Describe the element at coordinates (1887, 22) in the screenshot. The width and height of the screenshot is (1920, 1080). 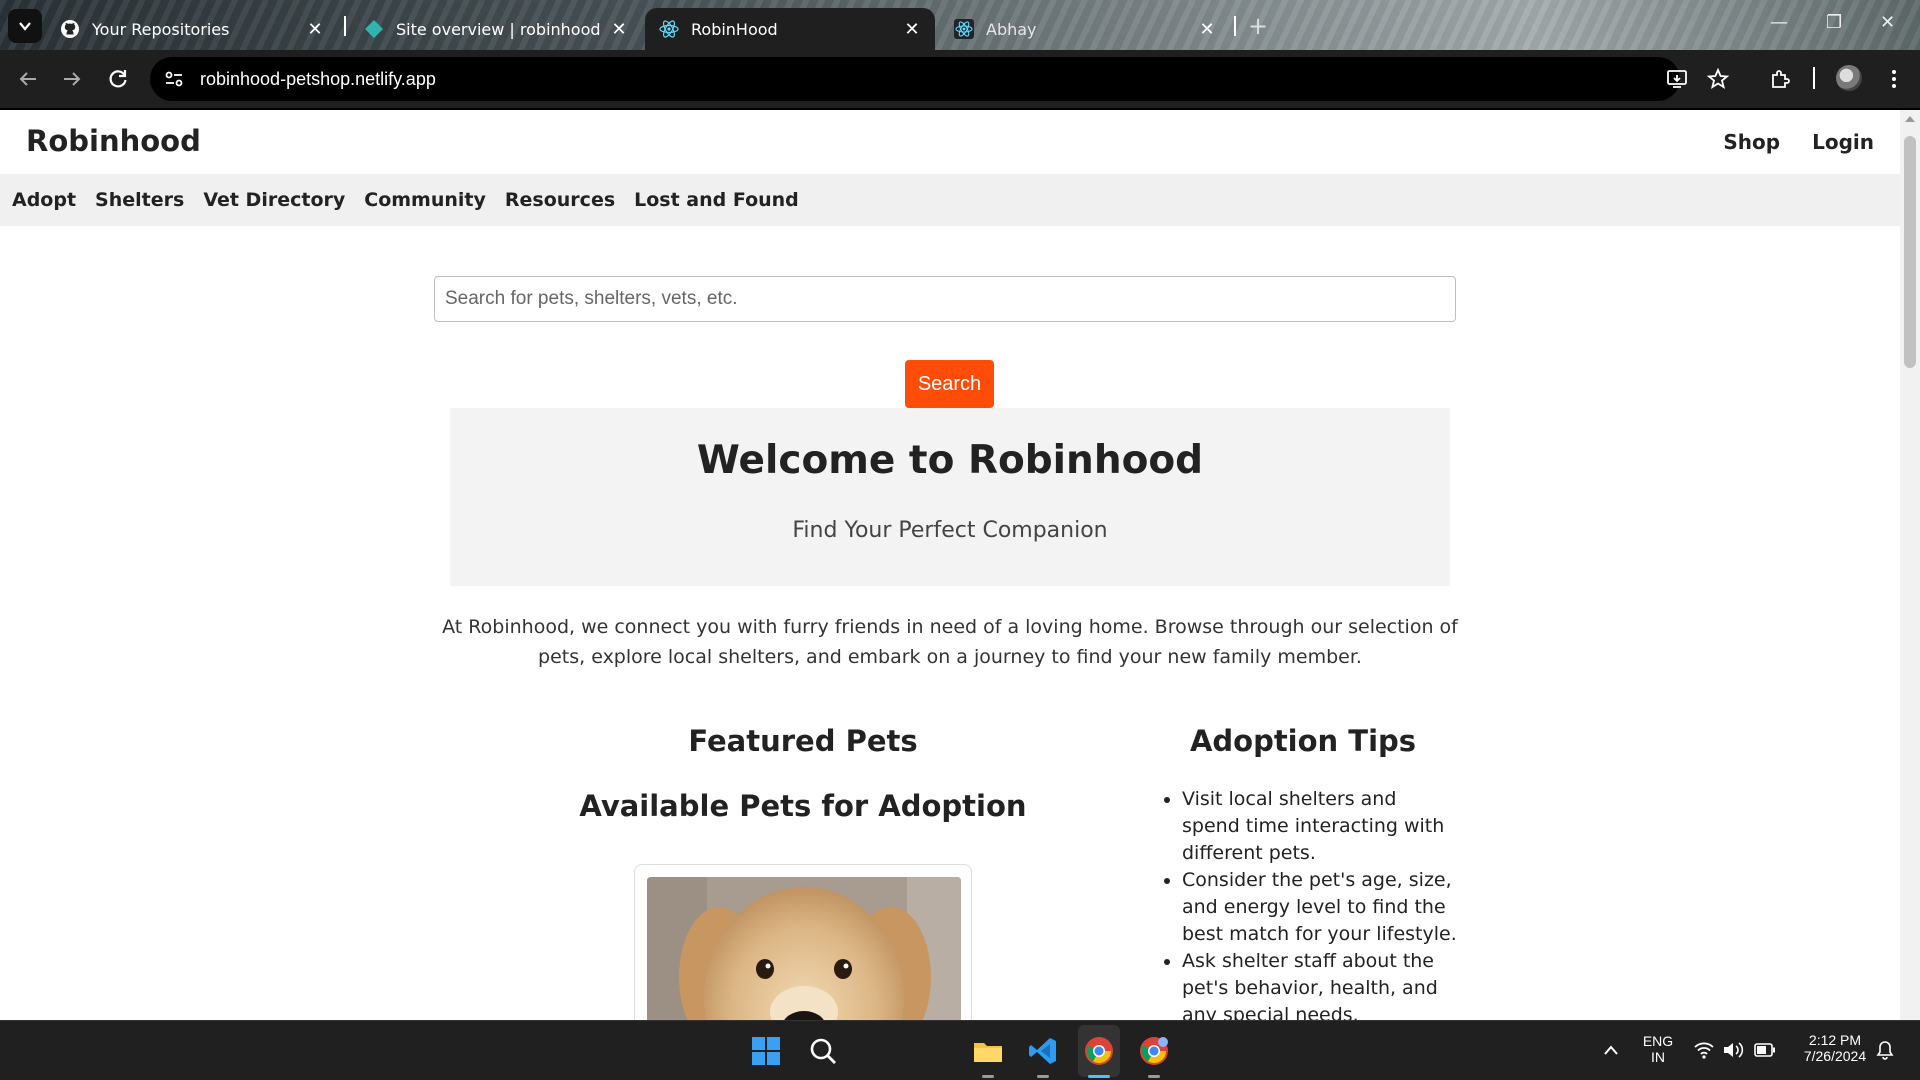
I see `window-close-icon: ✕` at that location.